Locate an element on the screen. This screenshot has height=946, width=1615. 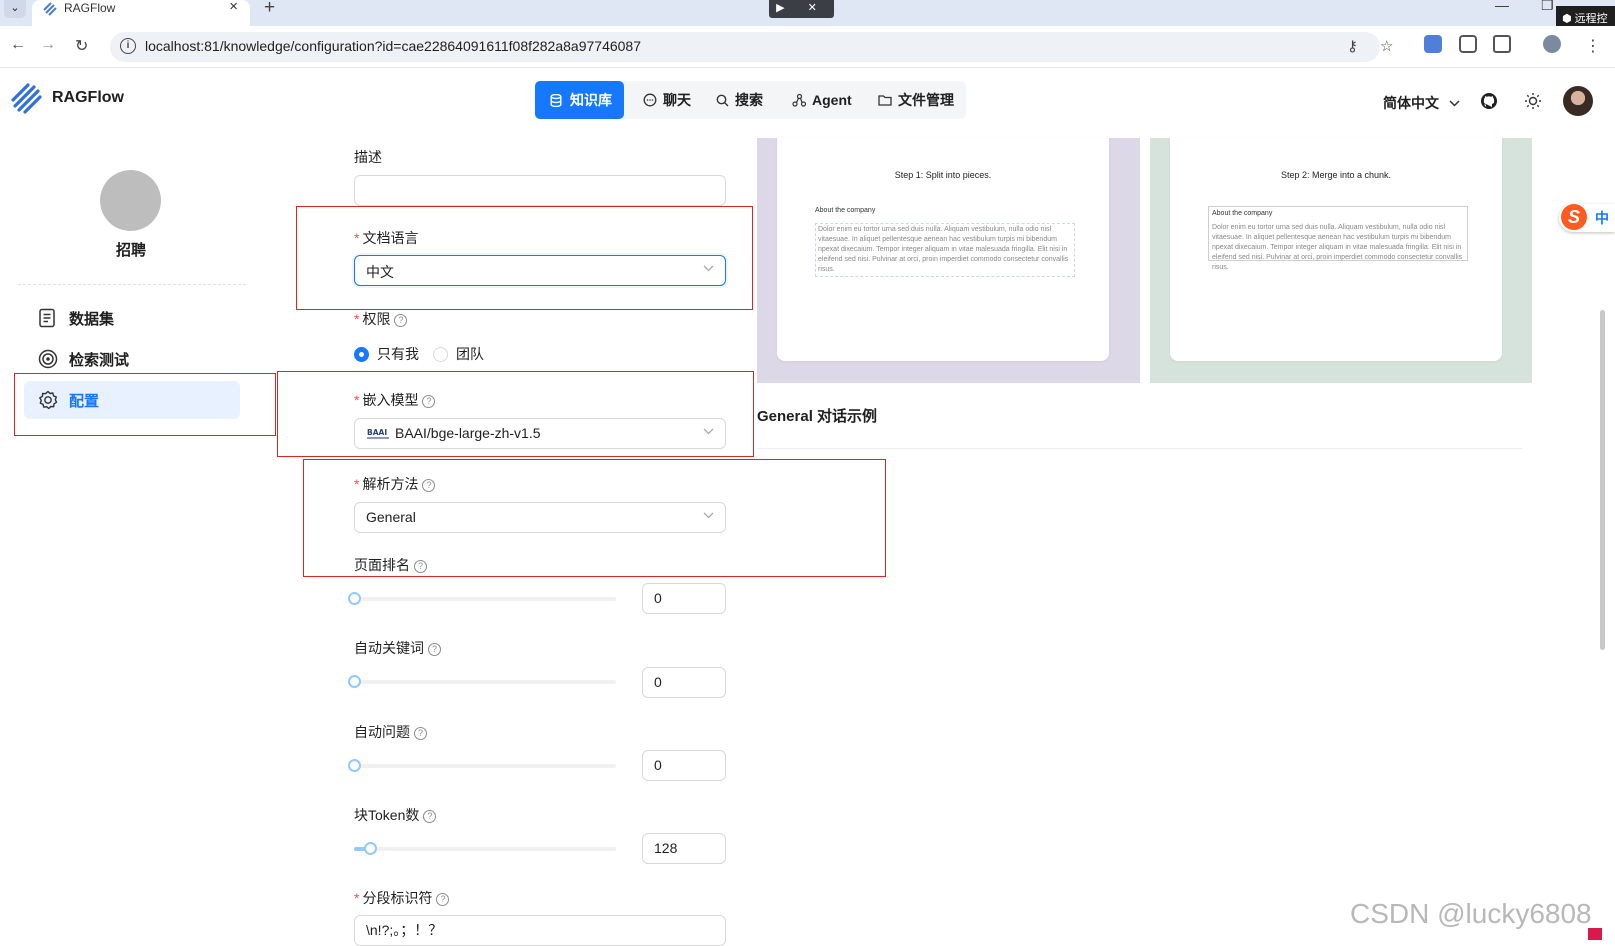
doc-language-label: * 文档语言 is located at coordinates (386, 238).